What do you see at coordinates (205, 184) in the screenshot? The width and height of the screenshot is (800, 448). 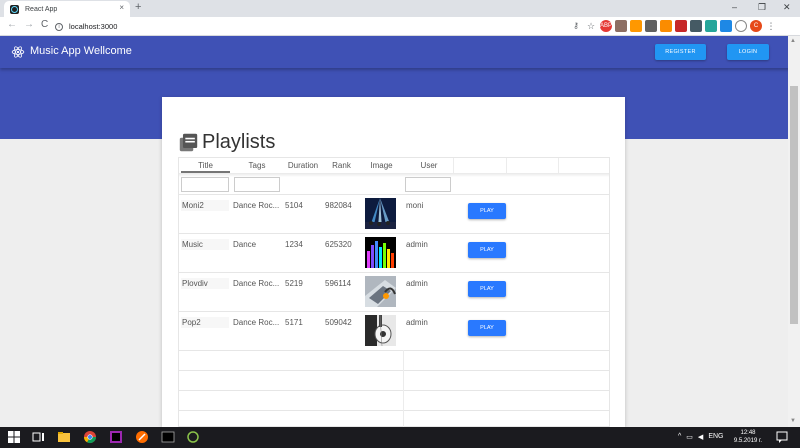 I see `title-filter-input` at bounding box center [205, 184].